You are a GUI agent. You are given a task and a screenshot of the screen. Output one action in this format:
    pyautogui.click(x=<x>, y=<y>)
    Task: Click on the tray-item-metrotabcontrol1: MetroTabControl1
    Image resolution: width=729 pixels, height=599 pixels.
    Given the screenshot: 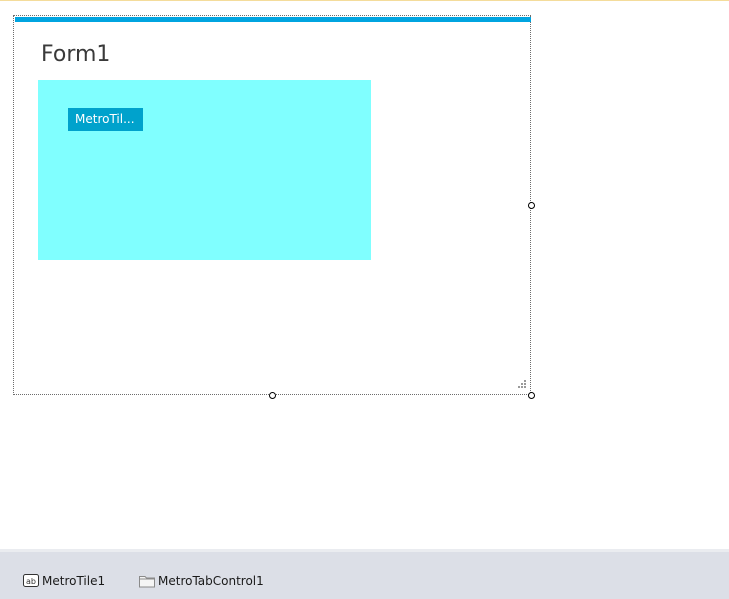 What is the action you would take?
    pyautogui.click(x=201, y=581)
    